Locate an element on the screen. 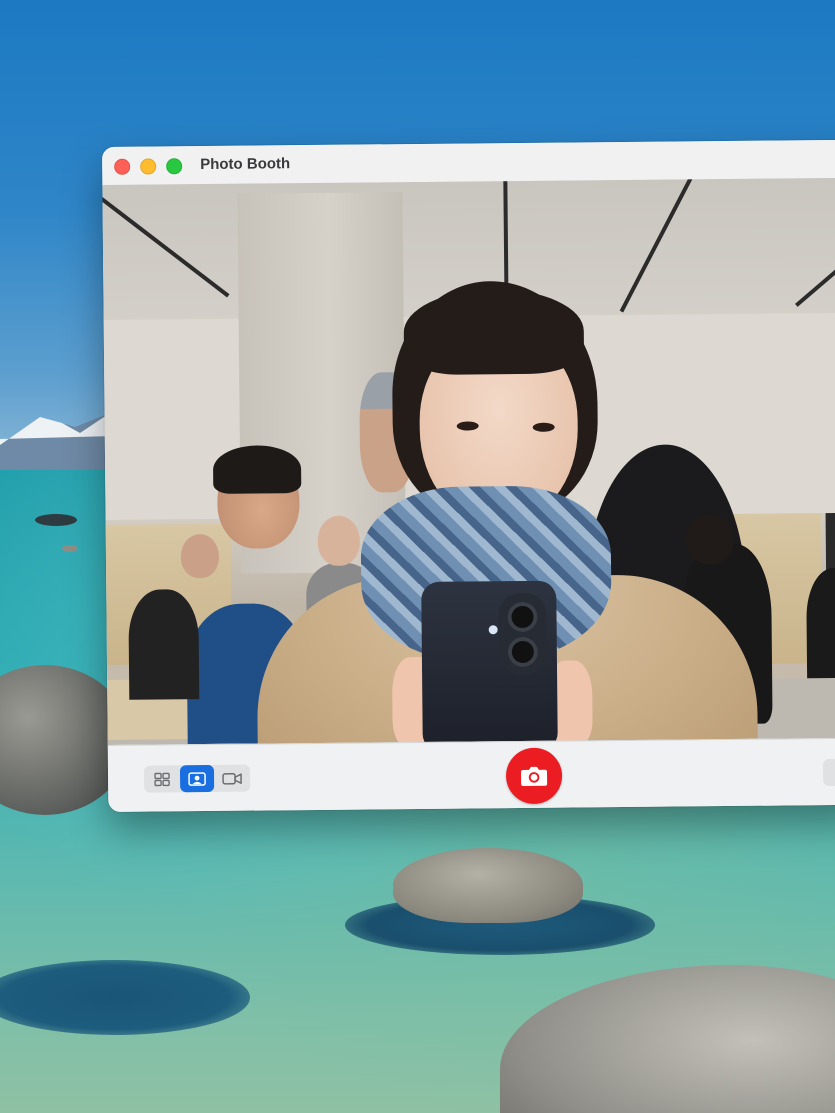 The height and width of the screenshot is (1113, 835). single-photo-mode-button is located at coordinates (197, 778).